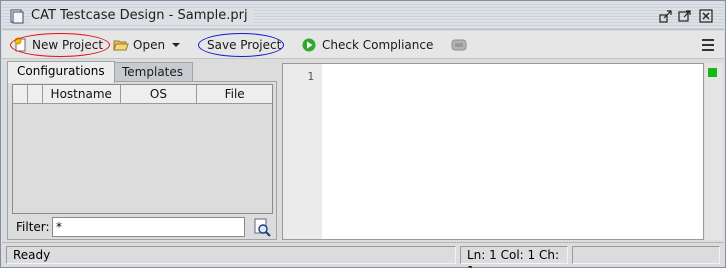 This screenshot has width=726, height=268. I want to click on new-project-button: New Project, so click(58, 45).